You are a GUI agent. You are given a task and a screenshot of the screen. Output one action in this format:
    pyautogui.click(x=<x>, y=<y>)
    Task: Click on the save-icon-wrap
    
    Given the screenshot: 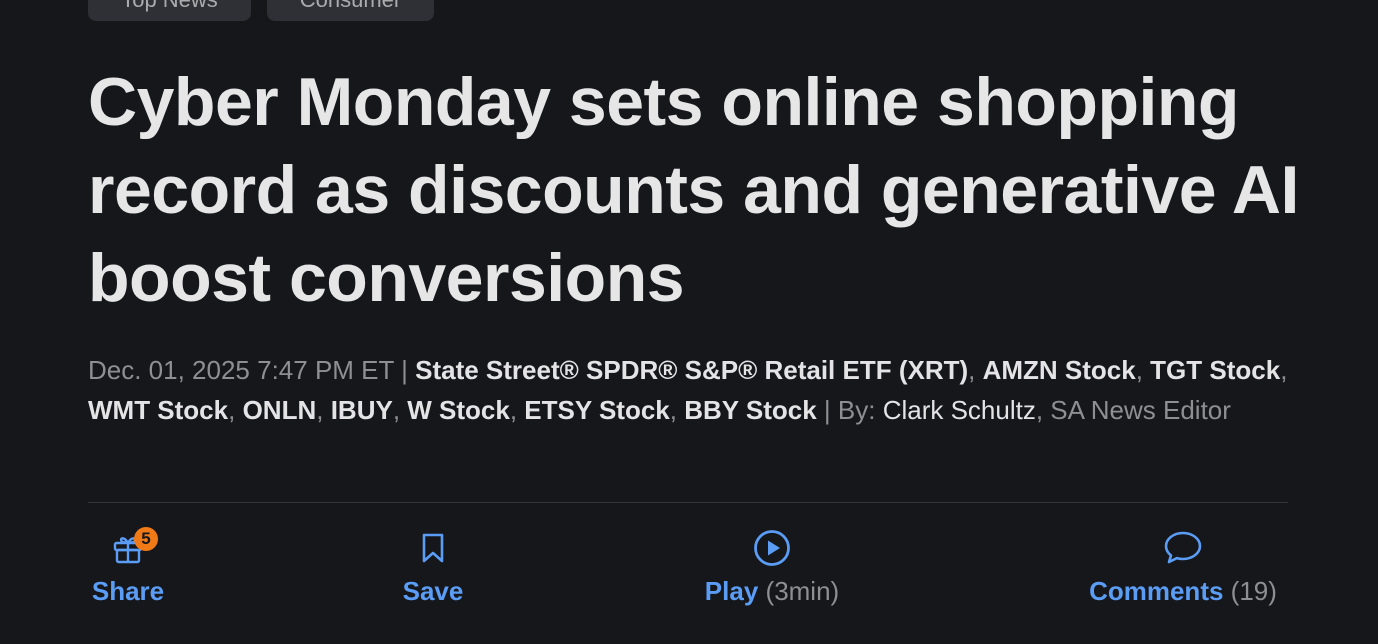 What is the action you would take?
    pyautogui.click(x=433, y=548)
    